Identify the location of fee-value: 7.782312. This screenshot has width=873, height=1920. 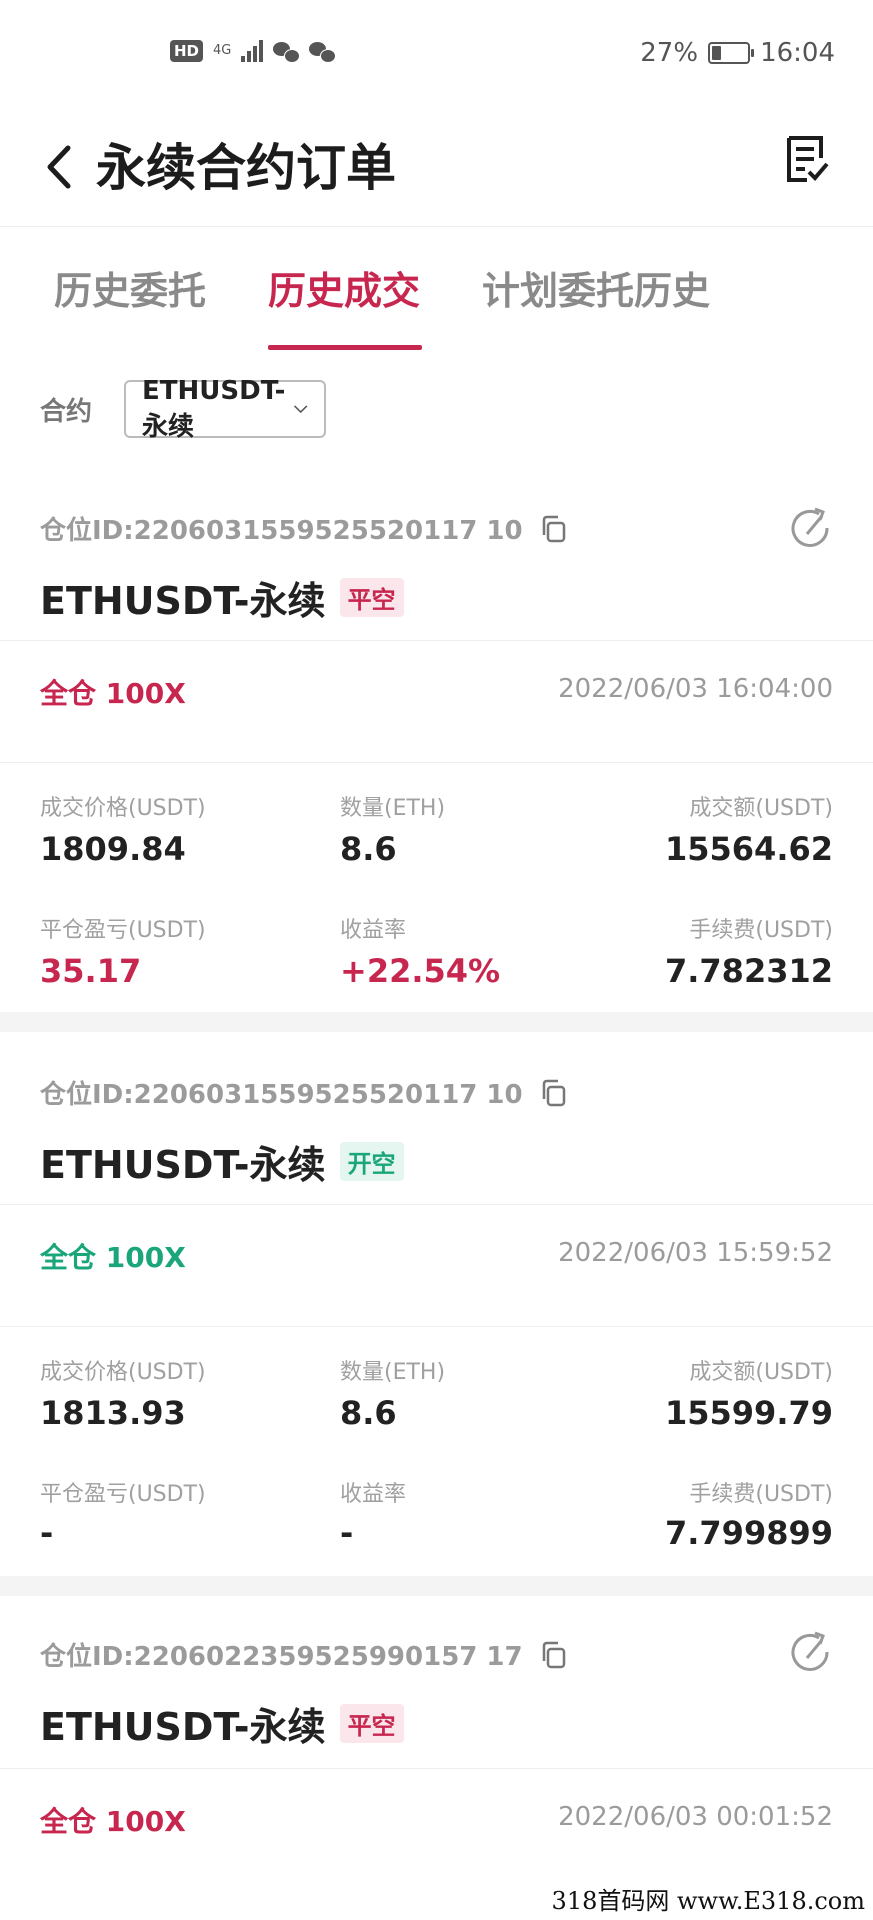
(748, 971).